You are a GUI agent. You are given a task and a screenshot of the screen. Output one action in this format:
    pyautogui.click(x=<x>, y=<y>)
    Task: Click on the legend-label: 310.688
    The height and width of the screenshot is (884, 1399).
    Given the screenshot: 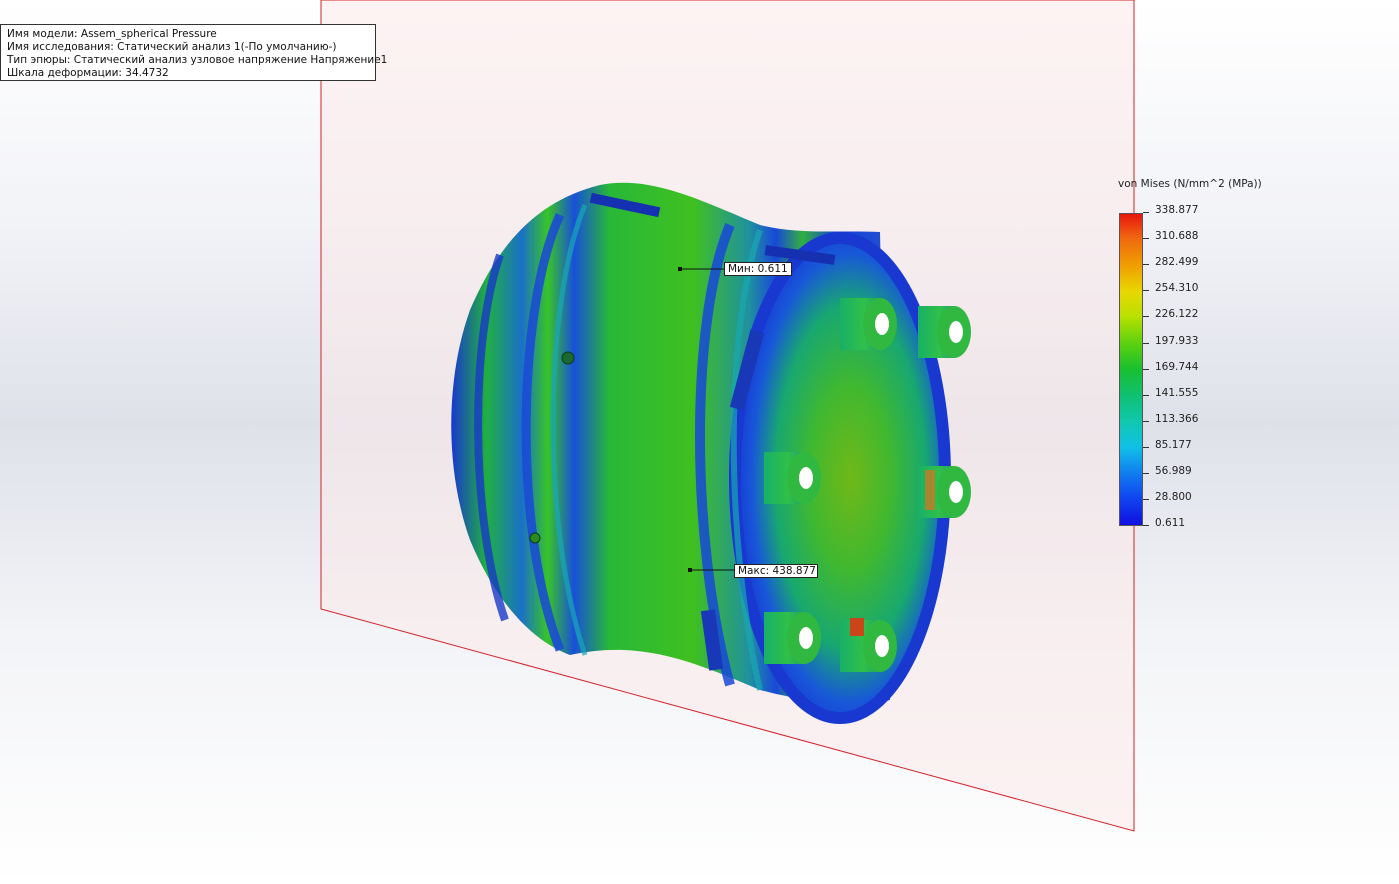 What is the action you would take?
    pyautogui.click(x=1177, y=236)
    